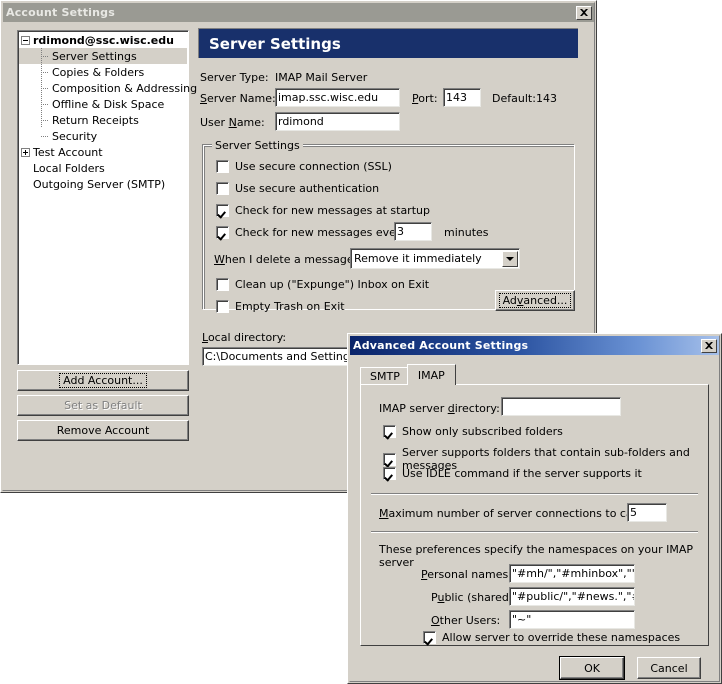 Image resolution: width=722 pixels, height=684 pixels. I want to click on local-directory-value: C:\Documents and Settings\rd, so click(283, 356).